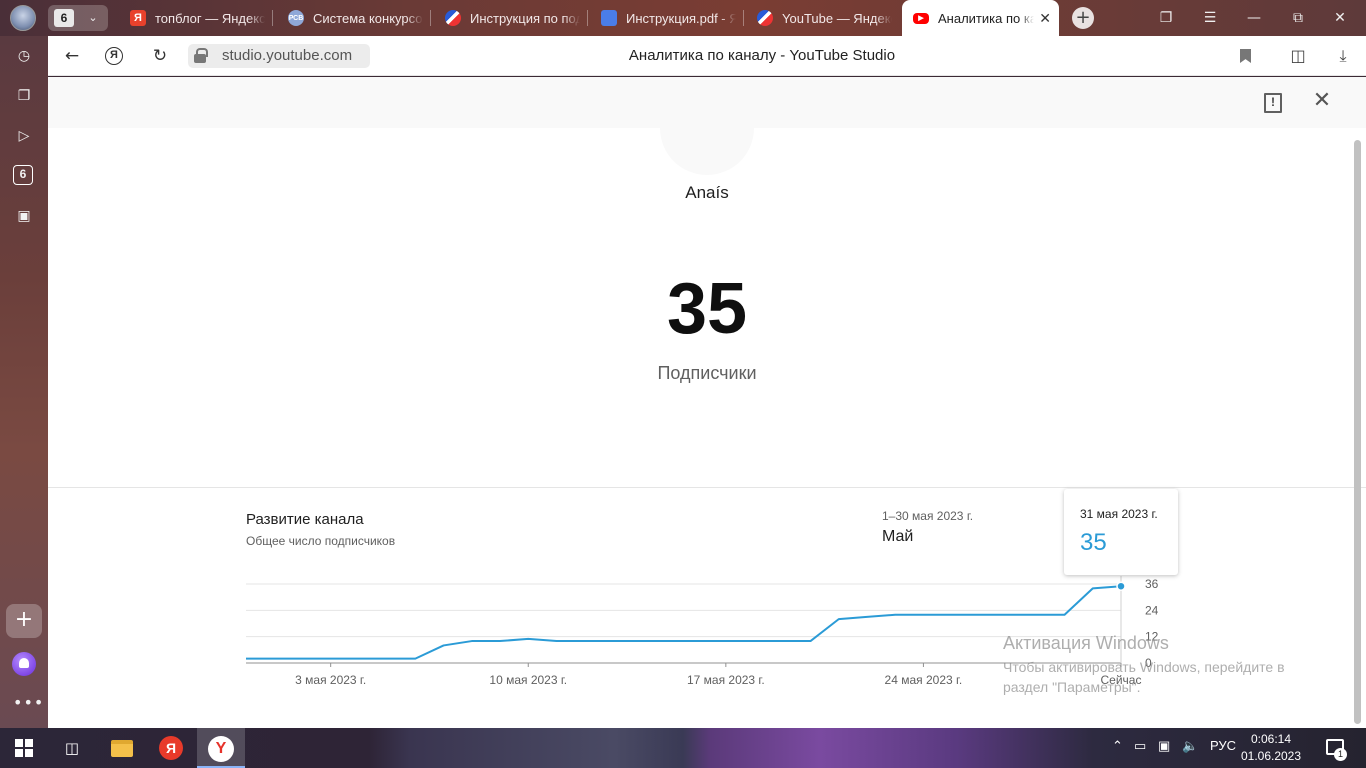  I want to click on extensions-icon: ◫, so click(1298, 56).